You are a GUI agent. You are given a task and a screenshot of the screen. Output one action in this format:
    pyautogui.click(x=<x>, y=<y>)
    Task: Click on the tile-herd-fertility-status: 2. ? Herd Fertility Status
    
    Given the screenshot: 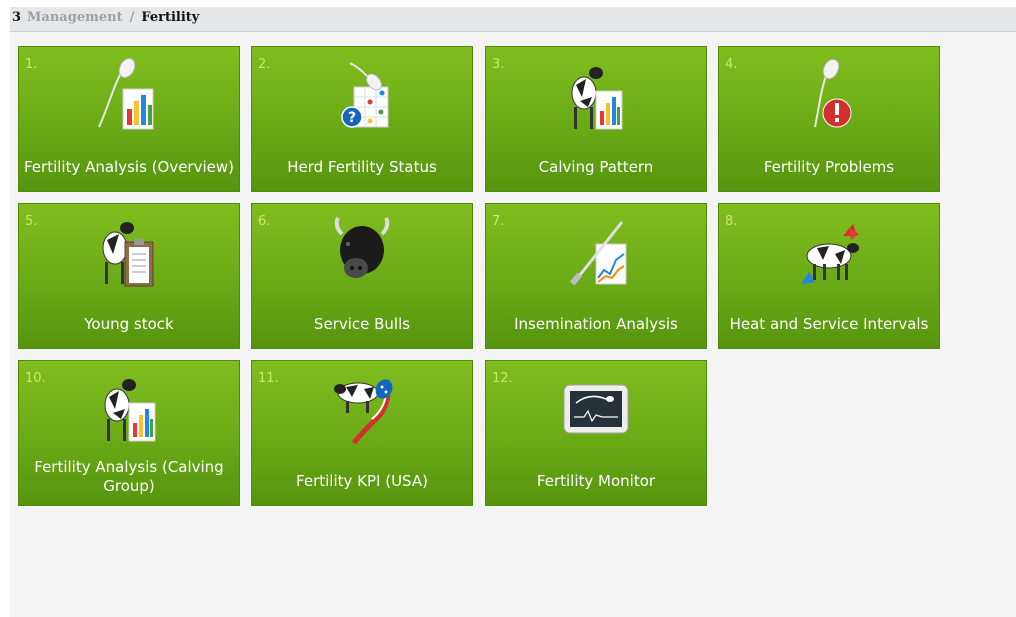 What is the action you would take?
    pyautogui.click(x=362, y=119)
    